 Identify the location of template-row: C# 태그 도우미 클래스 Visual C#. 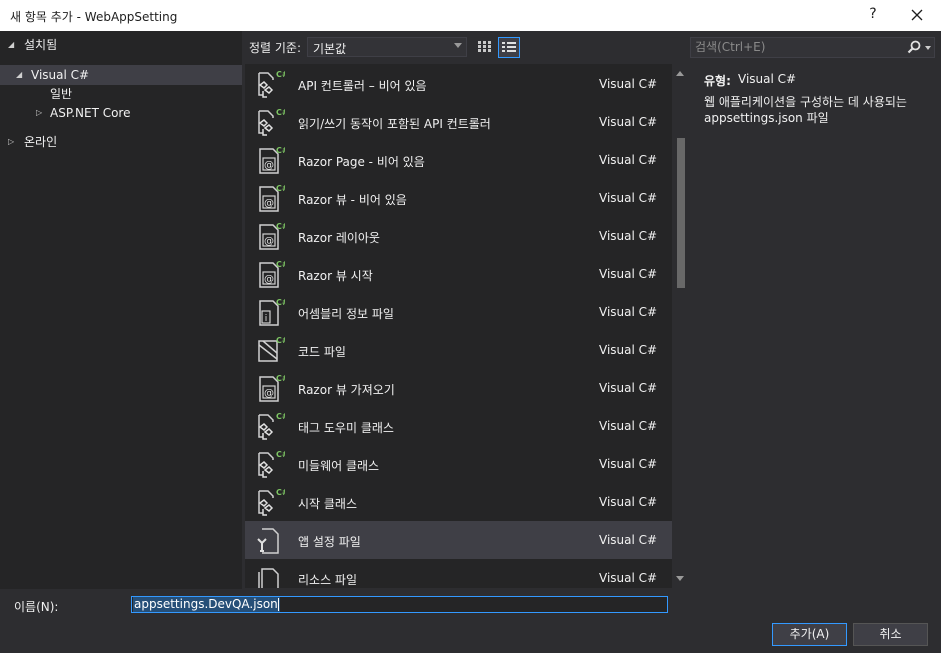
(458, 426).